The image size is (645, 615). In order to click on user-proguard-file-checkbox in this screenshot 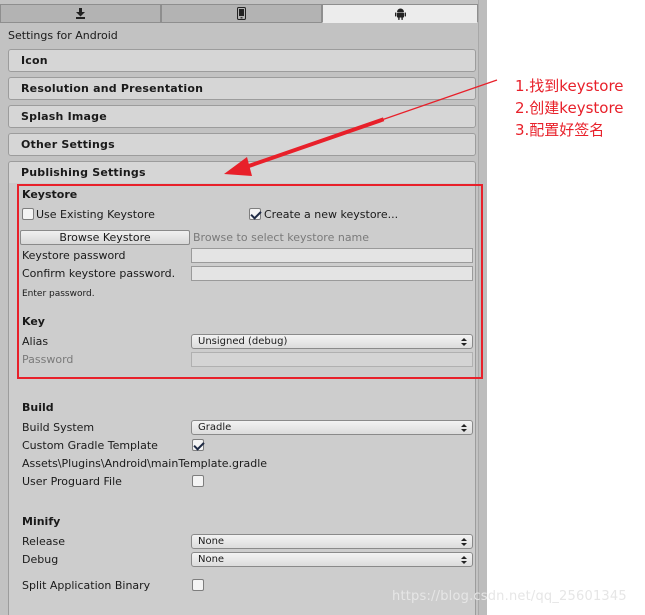, I will do `click(198, 481)`.